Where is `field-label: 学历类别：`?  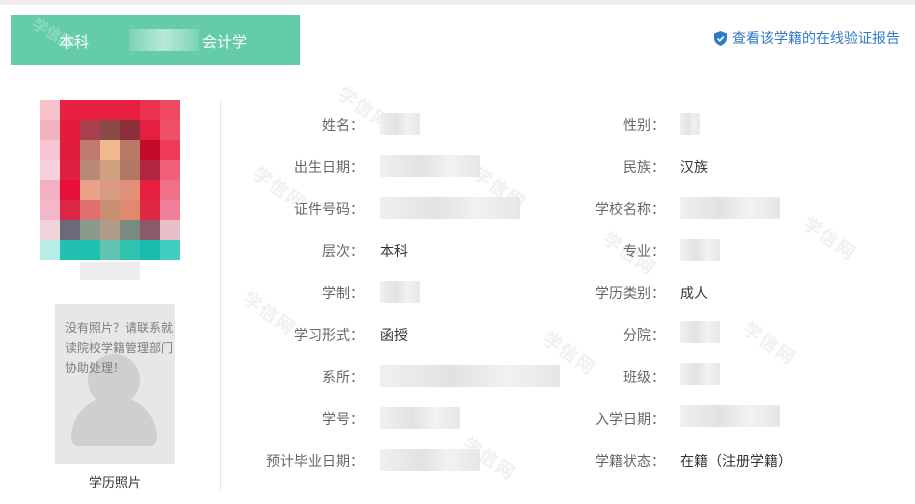 field-label: 学历类别： is located at coordinates (630, 294).